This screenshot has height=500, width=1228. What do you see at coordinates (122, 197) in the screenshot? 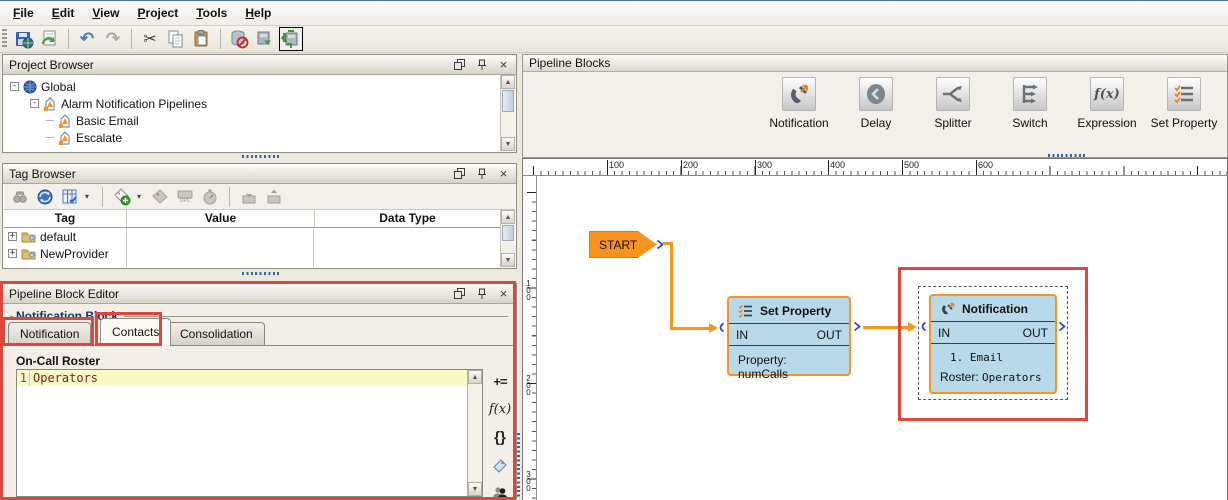
I see `add-tag-icon` at bounding box center [122, 197].